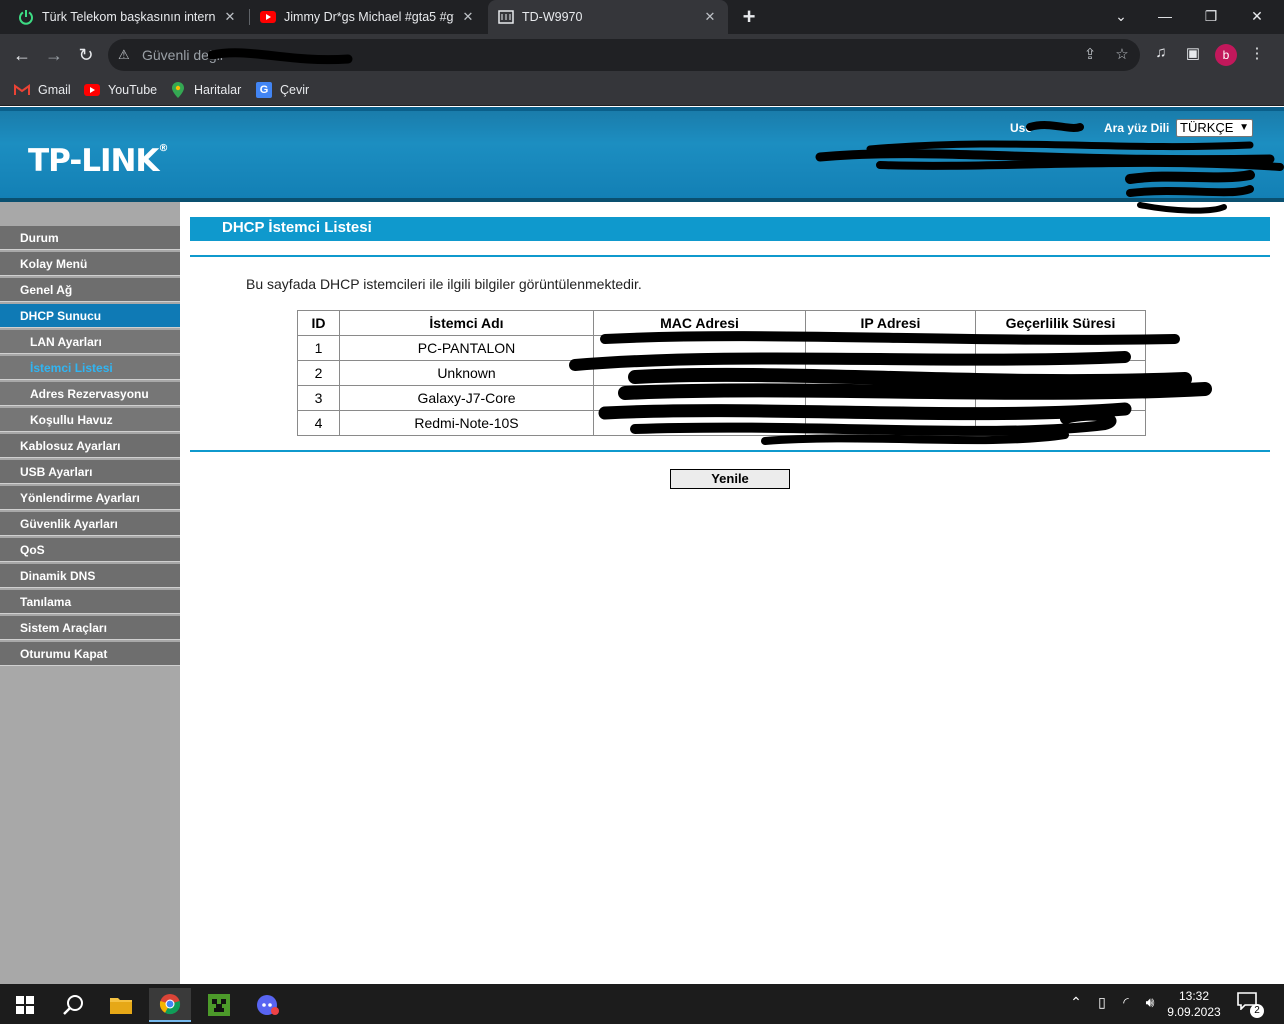 Image resolution: width=1284 pixels, height=1024 pixels. Describe the element at coordinates (1165, 16) in the screenshot. I see `minimize-button: —` at that location.